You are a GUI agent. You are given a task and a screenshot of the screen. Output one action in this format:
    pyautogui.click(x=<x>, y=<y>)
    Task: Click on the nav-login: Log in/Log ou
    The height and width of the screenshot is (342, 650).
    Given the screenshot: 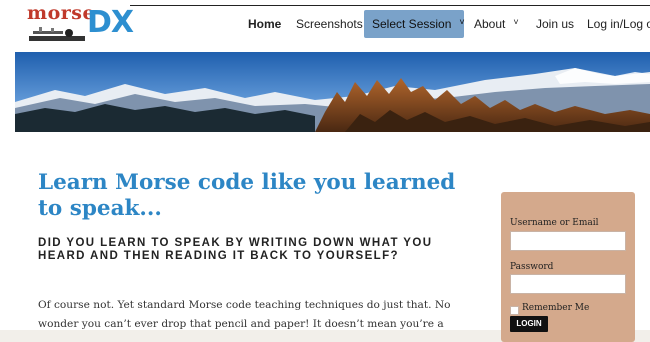 What is the action you would take?
    pyautogui.click(x=618, y=24)
    